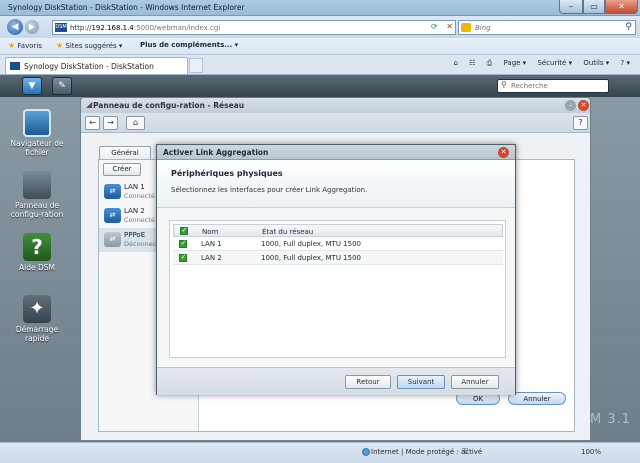  I want to click on grid-header: Nom État du réseau, so click(338, 230).